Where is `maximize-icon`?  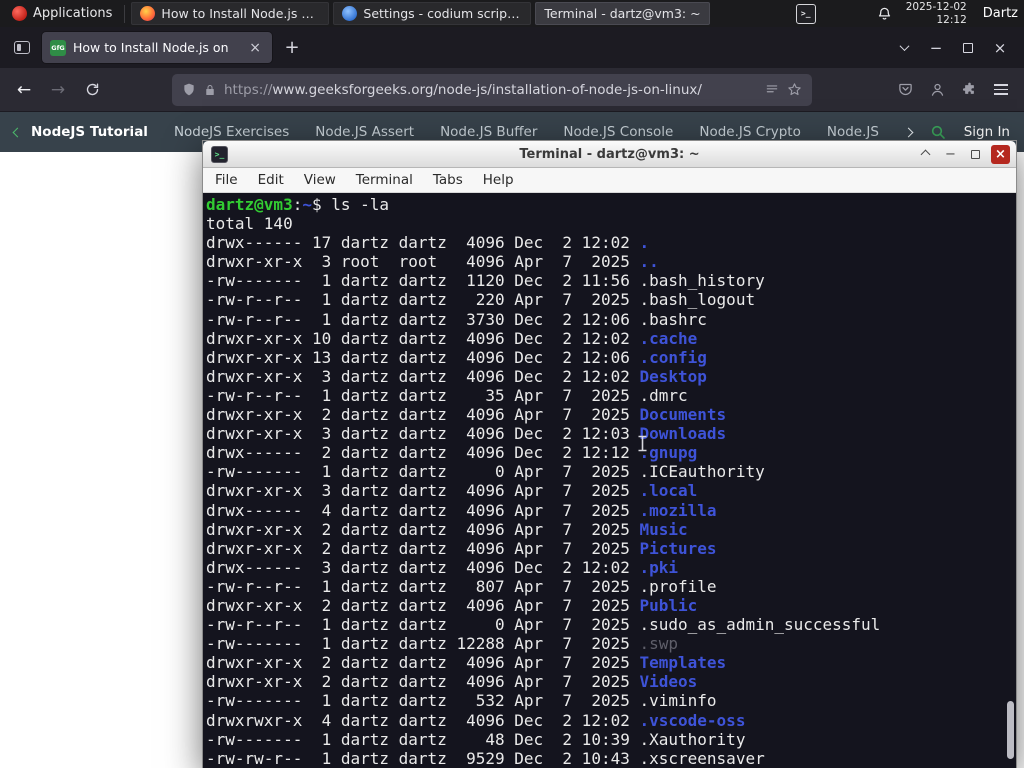
maximize-icon is located at coordinates (968, 47).